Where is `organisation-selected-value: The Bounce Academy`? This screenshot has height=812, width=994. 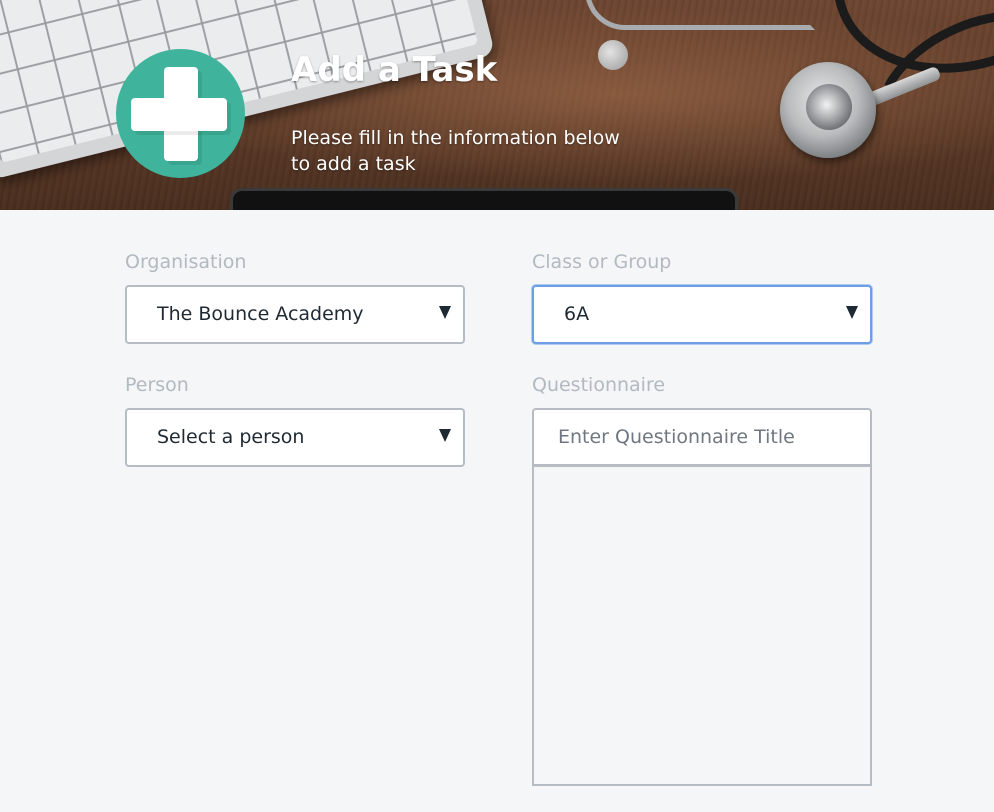 organisation-selected-value: The Bounce Academy is located at coordinates (260, 314).